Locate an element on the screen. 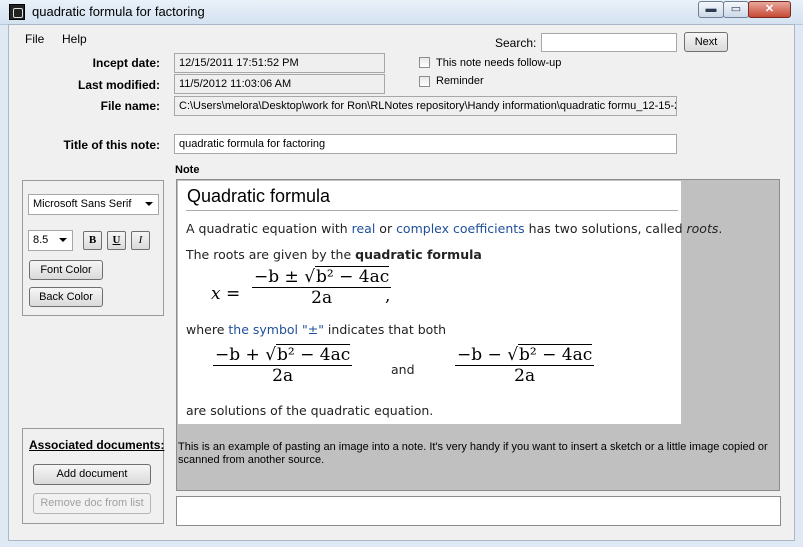 This screenshot has height=547, width=803. followup-checkbox is located at coordinates (424, 62).